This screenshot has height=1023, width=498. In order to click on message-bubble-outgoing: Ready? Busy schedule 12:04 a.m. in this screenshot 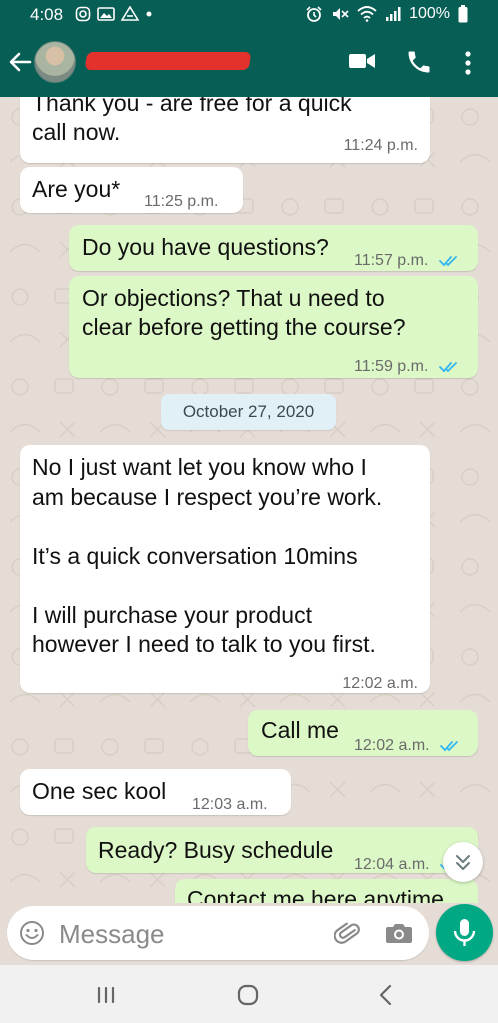, I will do `click(282, 850)`.